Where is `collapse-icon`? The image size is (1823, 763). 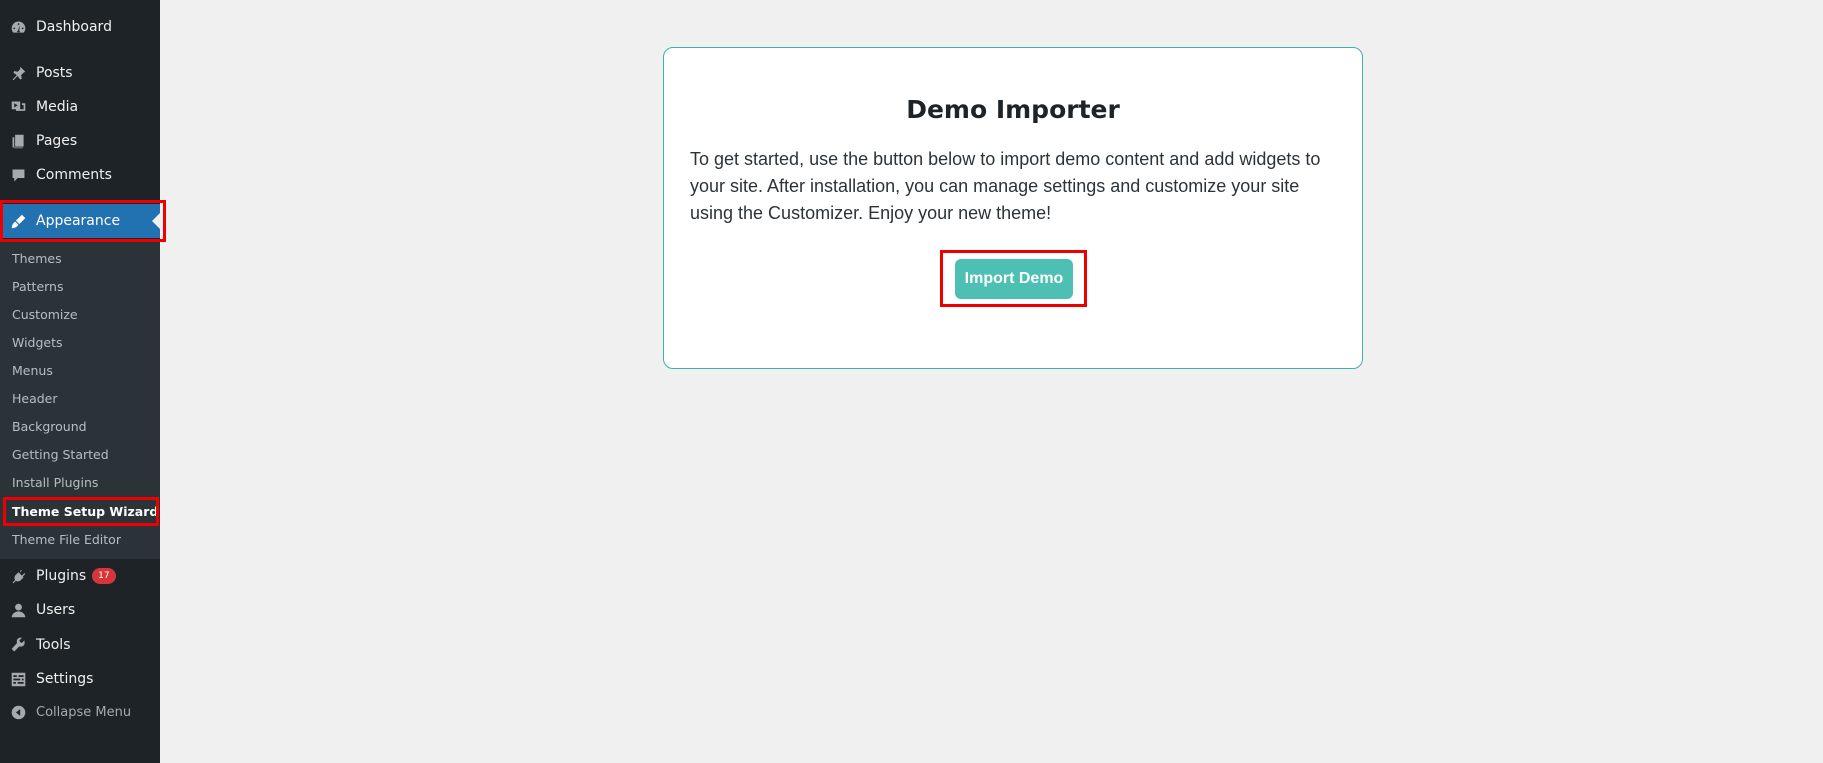 collapse-icon is located at coordinates (18, 712).